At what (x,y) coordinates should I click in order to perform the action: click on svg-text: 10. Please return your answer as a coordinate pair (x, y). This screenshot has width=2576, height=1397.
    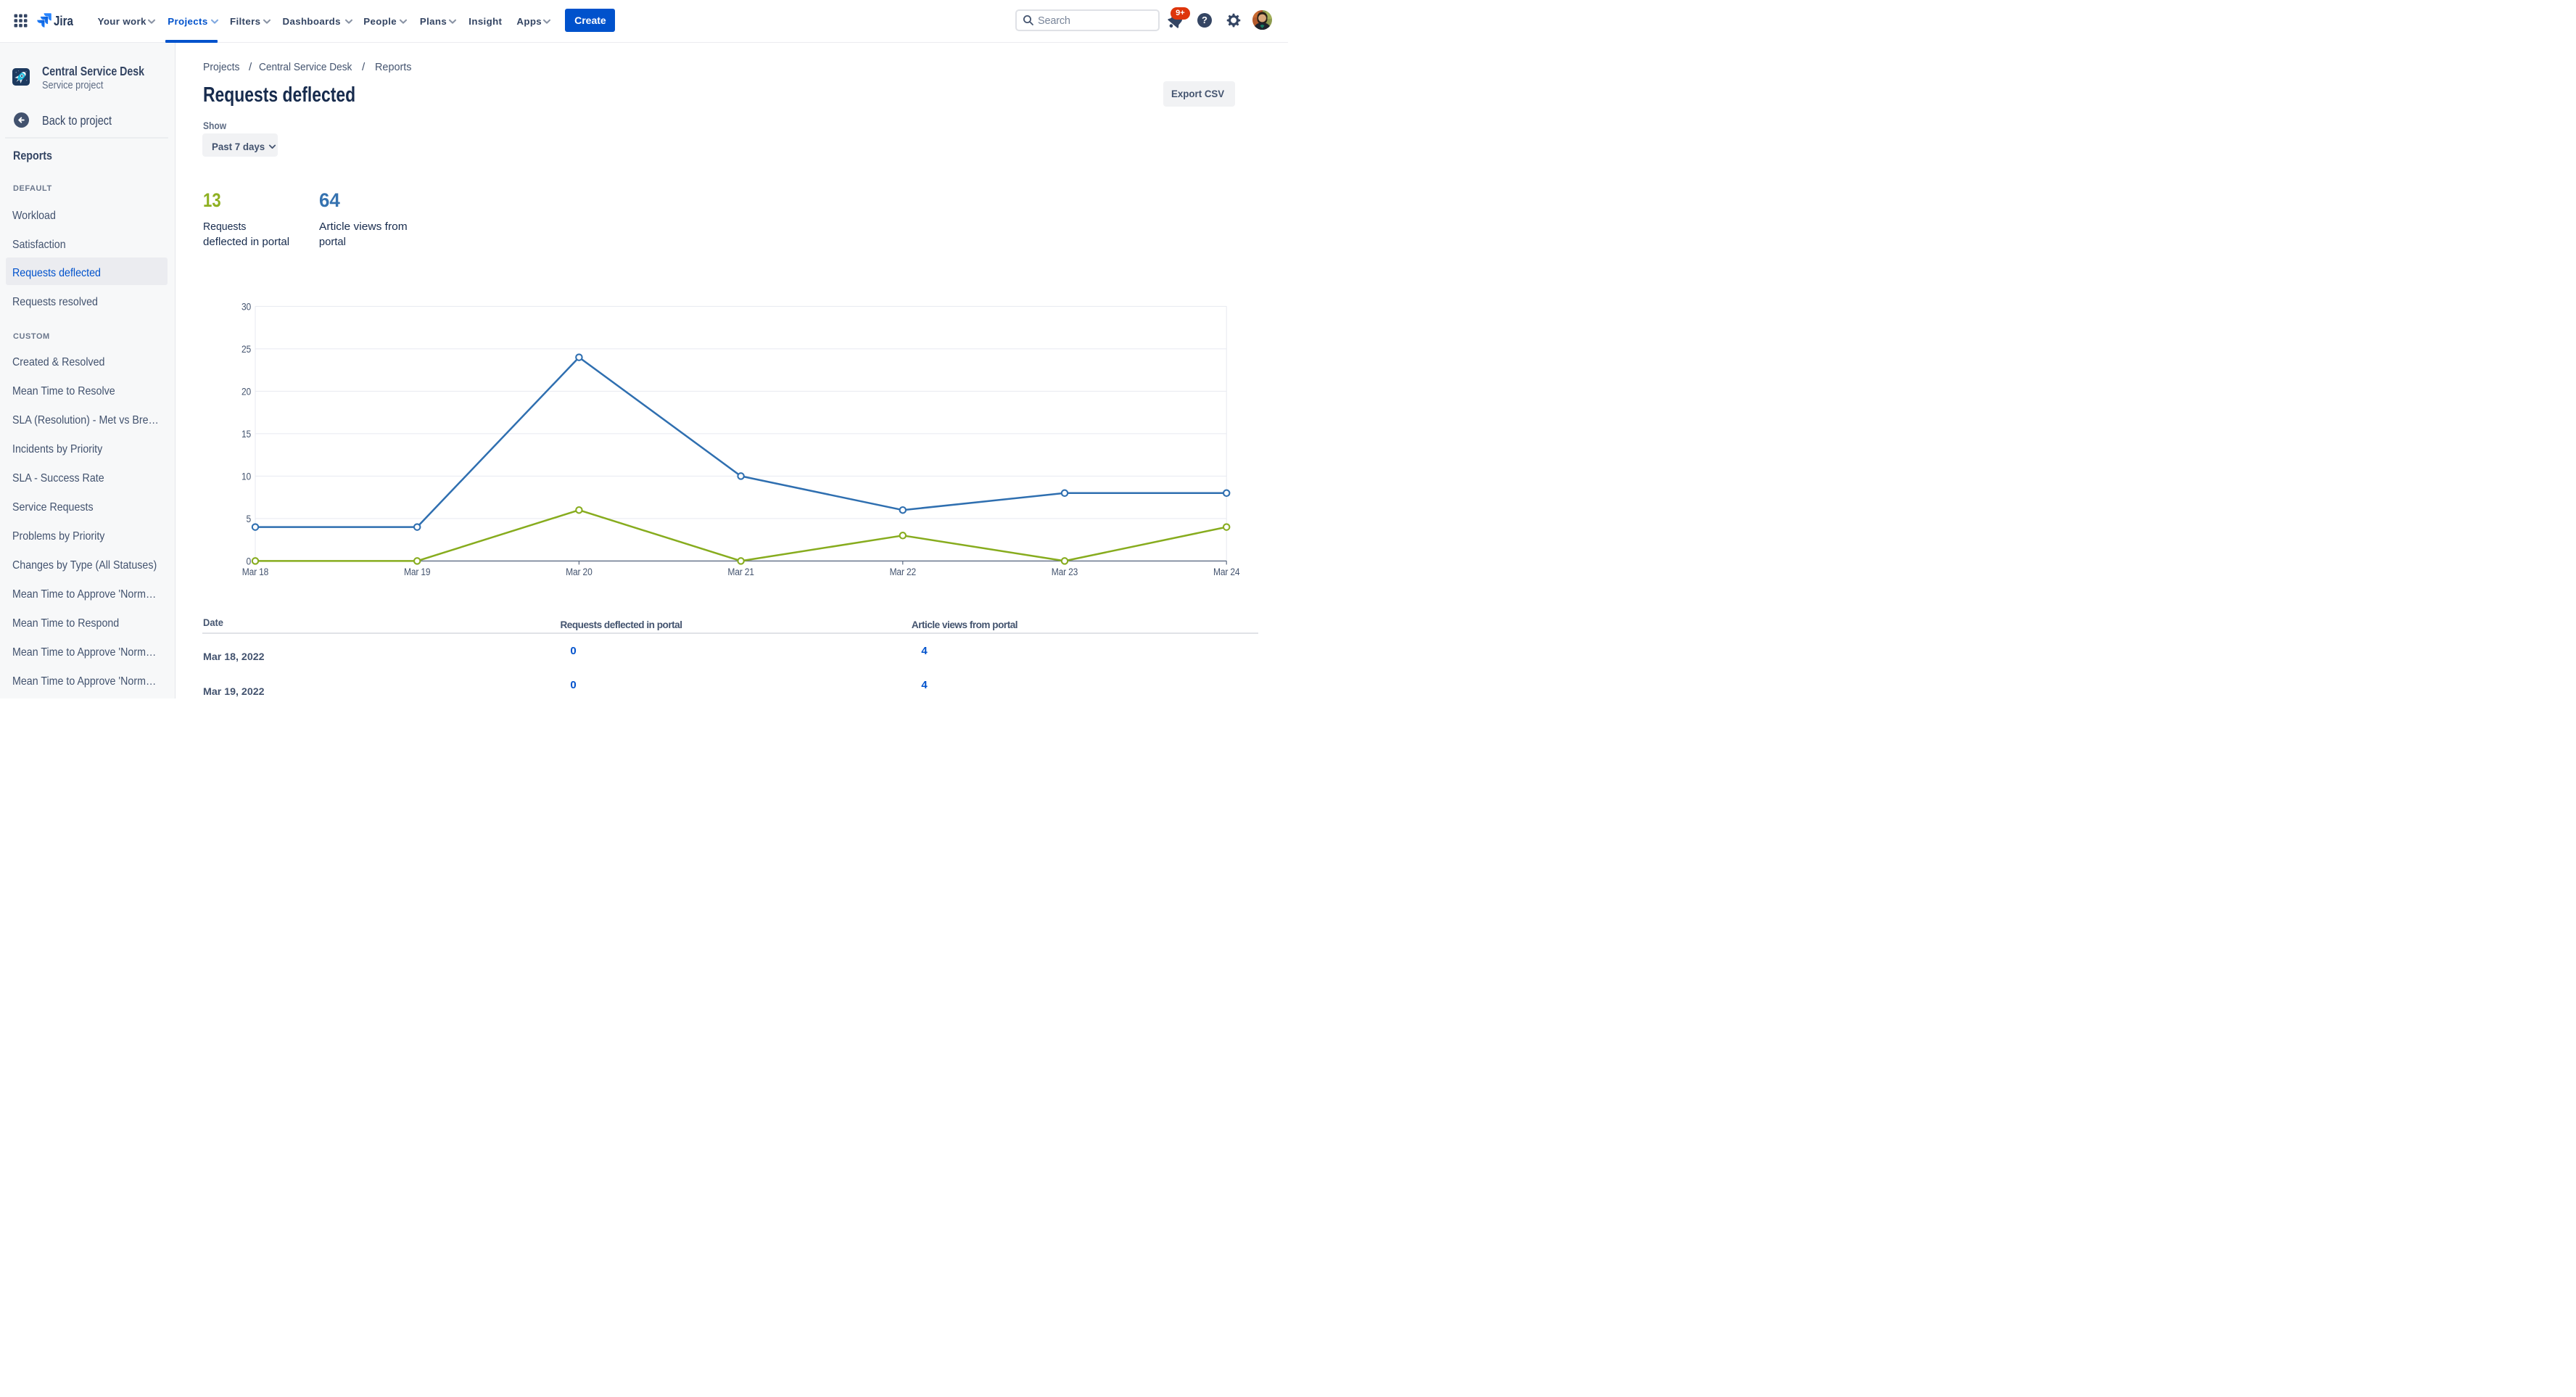
    Looking at the image, I should click on (246, 476).